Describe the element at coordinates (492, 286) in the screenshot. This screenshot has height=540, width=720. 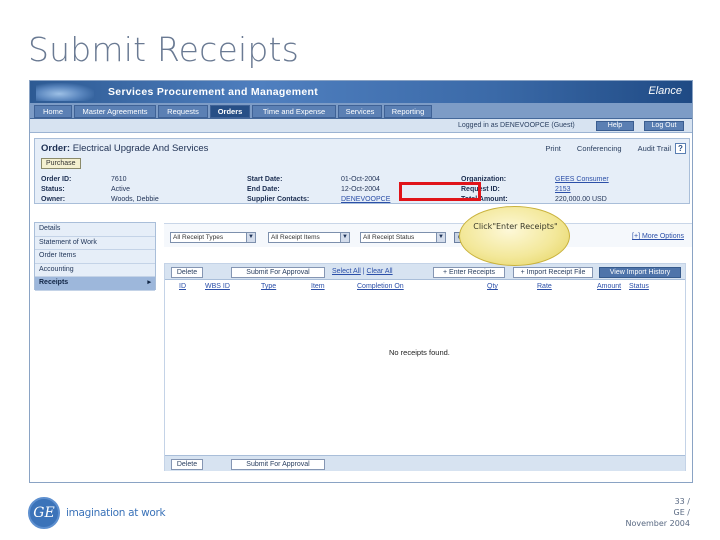
I see `column-header-qty: Qty` at that location.